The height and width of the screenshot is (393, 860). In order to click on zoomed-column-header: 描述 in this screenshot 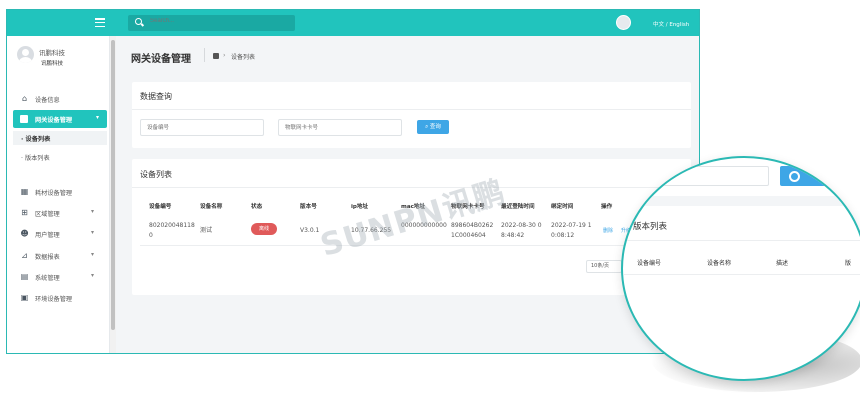, I will do `click(782, 263)`.